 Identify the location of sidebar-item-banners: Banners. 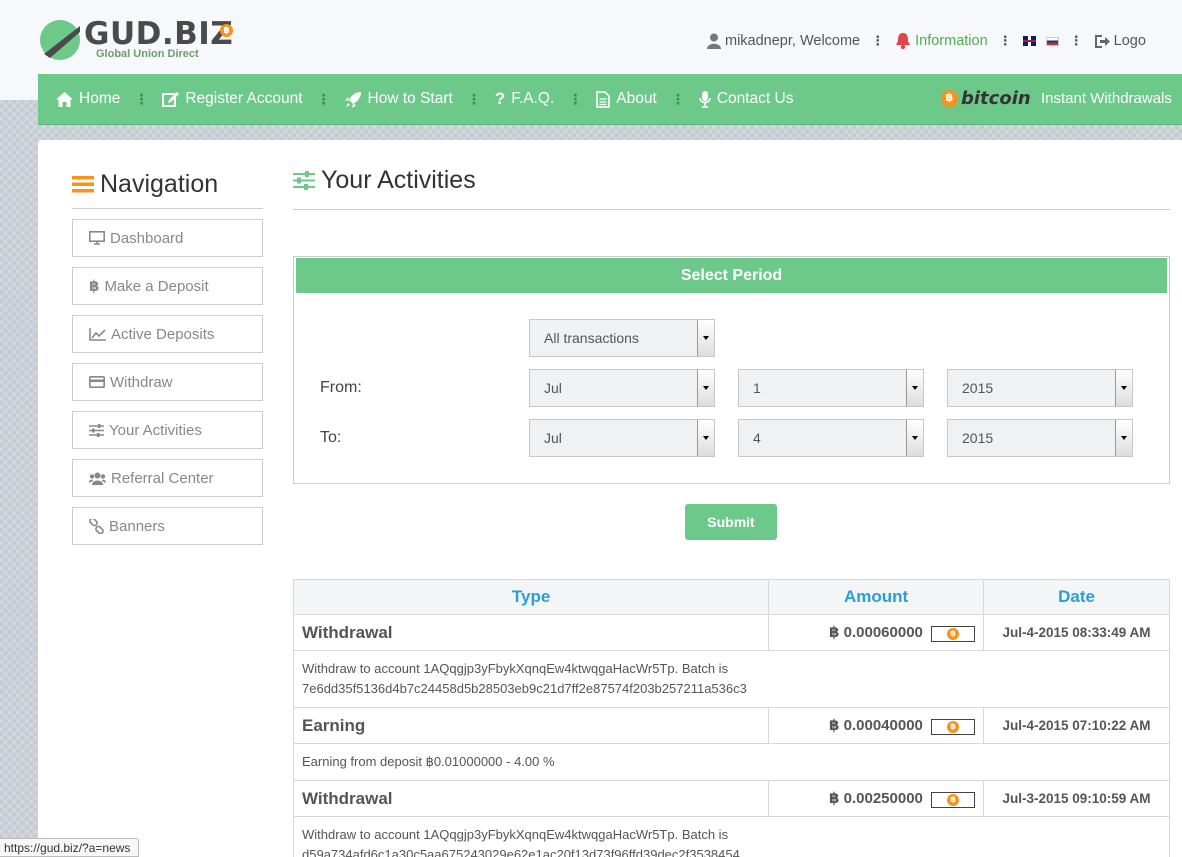
(167, 526).